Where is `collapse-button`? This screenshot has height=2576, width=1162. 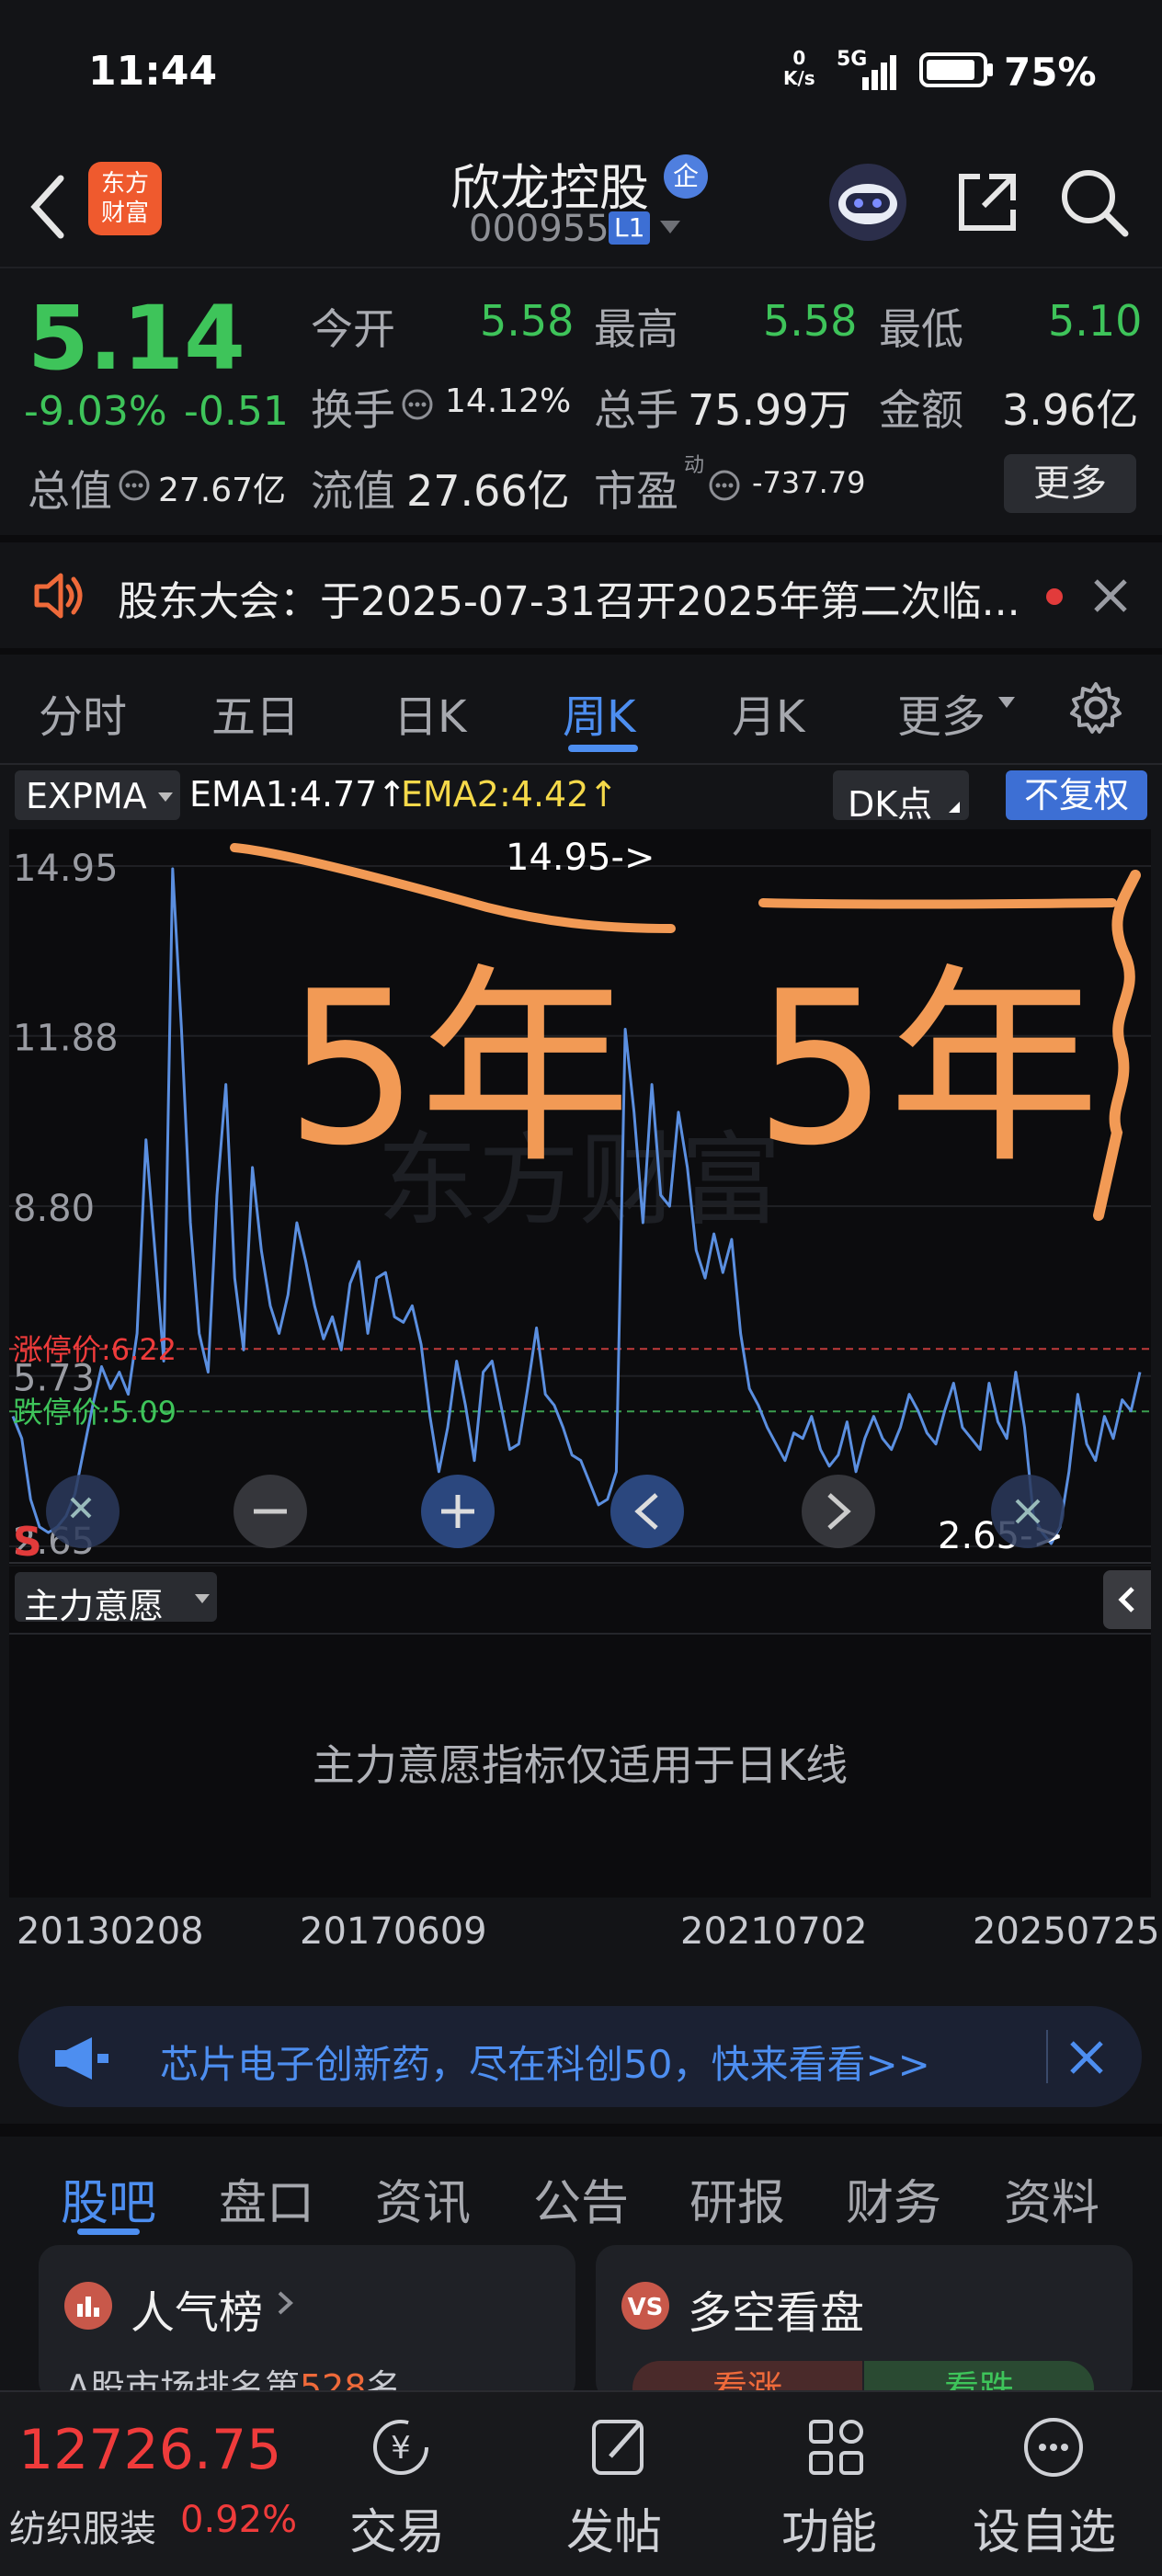 collapse-button is located at coordinates (83, 1511).